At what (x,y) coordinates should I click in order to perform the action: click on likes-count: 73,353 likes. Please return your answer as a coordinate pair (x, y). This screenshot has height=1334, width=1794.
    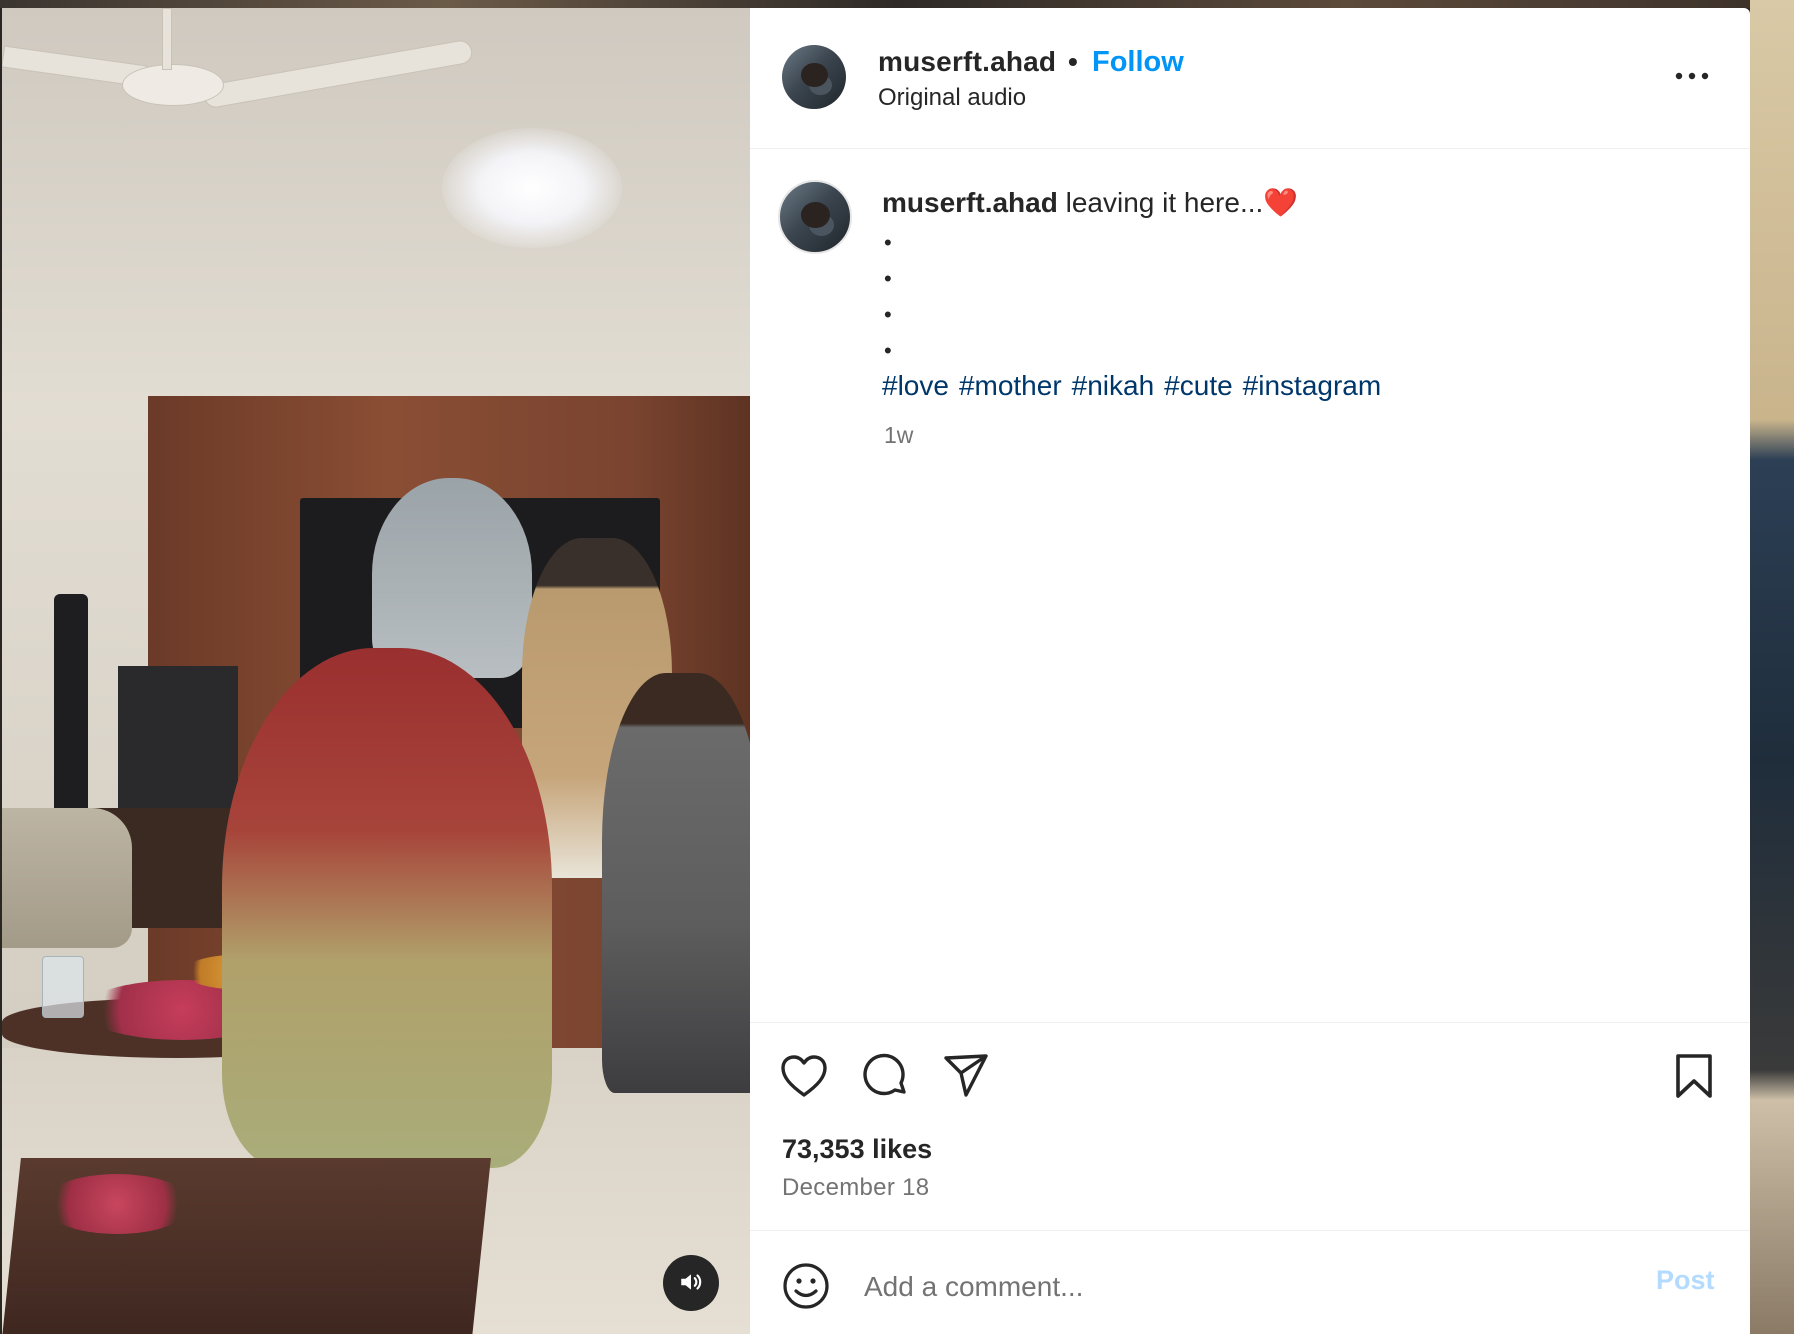
    Looking at the image, I should click on (857, 1149).